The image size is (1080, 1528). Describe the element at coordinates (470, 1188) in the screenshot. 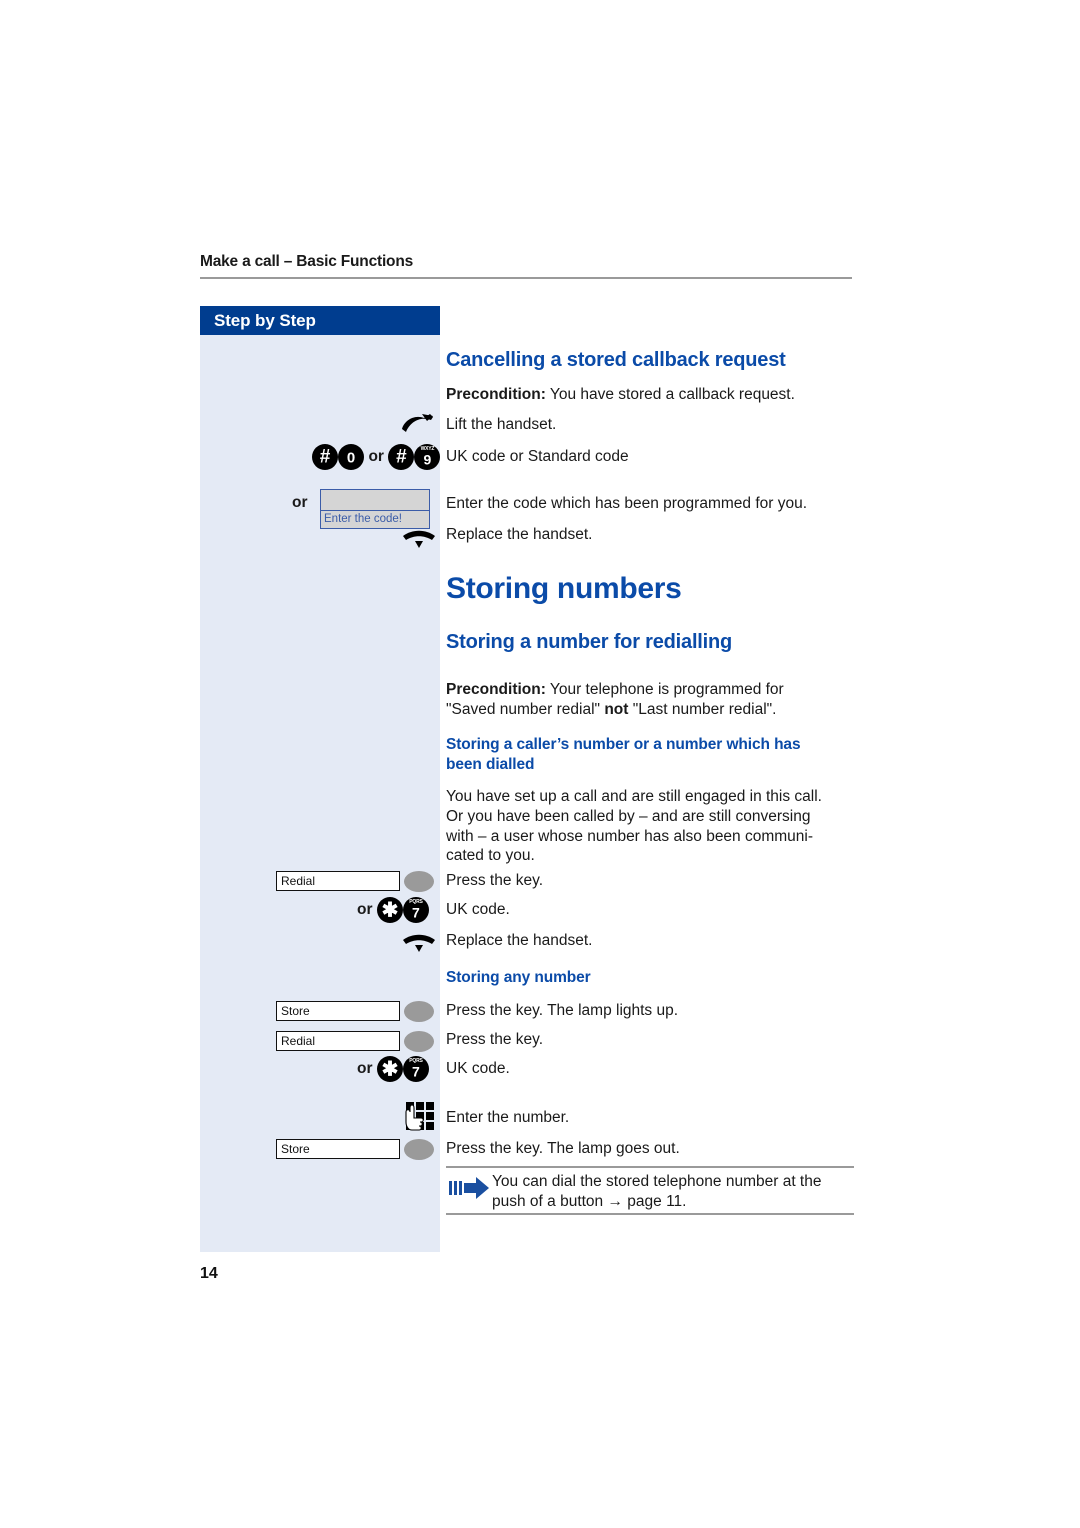

I see `blue-arrow-tip-icon` at that location.